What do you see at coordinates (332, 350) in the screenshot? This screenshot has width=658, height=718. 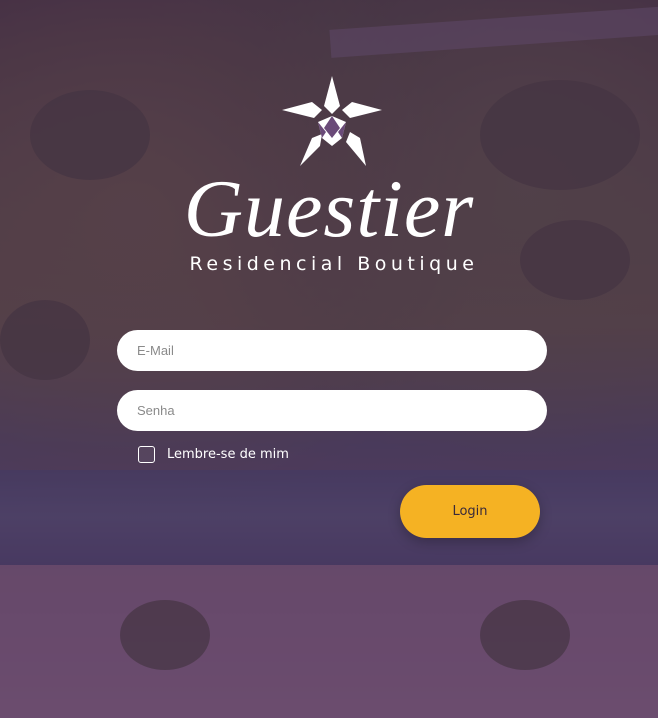 I see `email-field` at bounding box center [332, 350].